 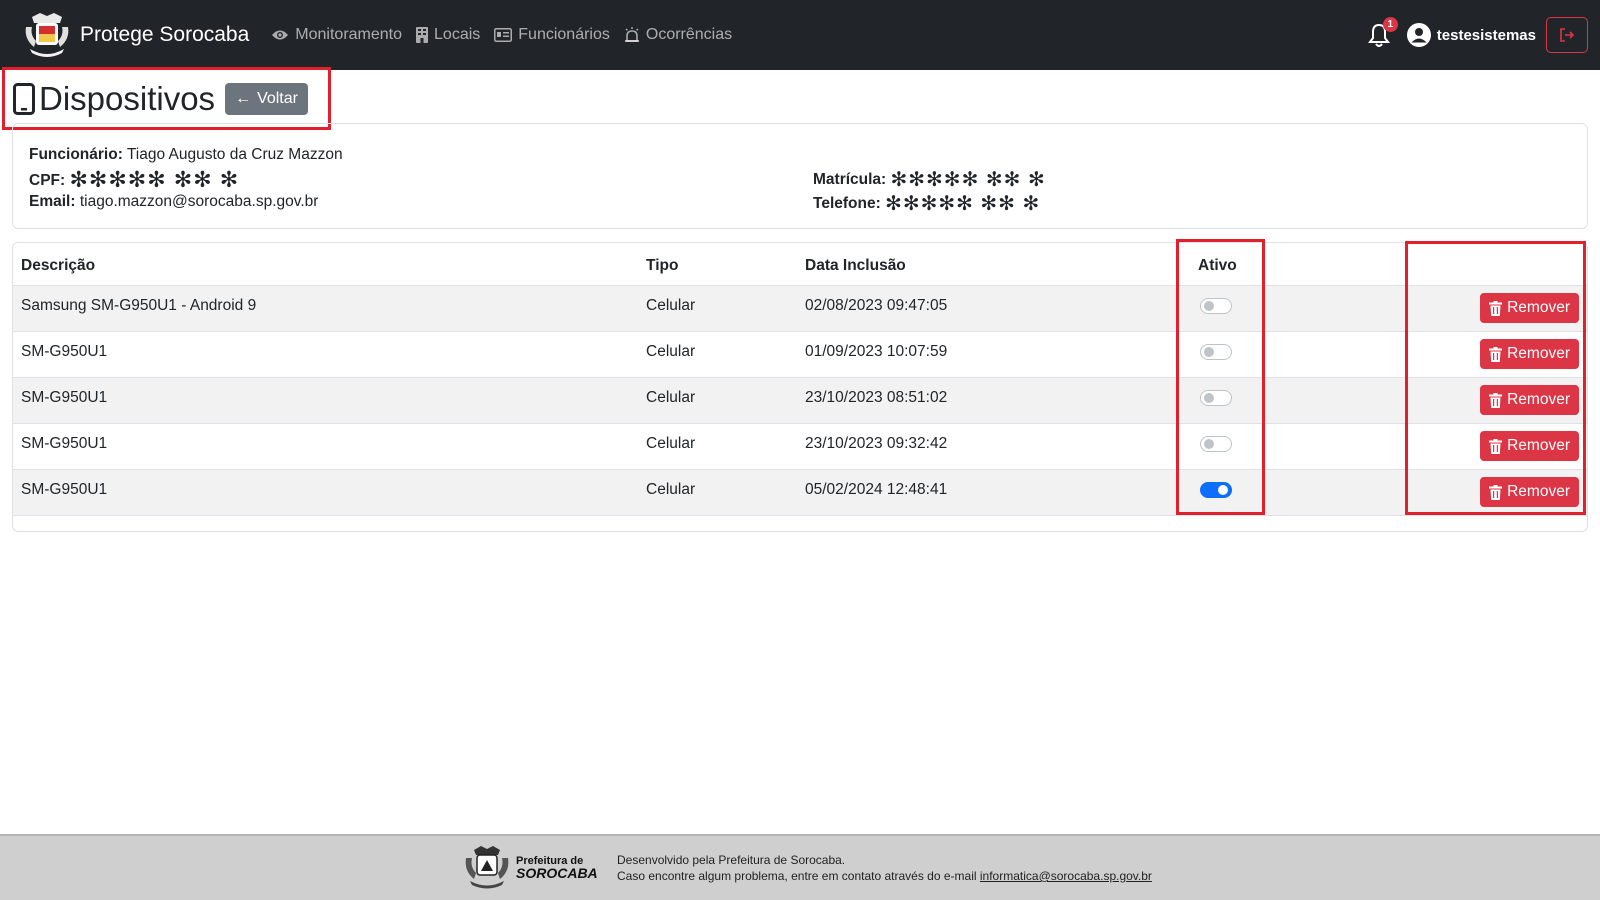 I want to click on nav-link-locais: Locais, so click(x=448, y=35).